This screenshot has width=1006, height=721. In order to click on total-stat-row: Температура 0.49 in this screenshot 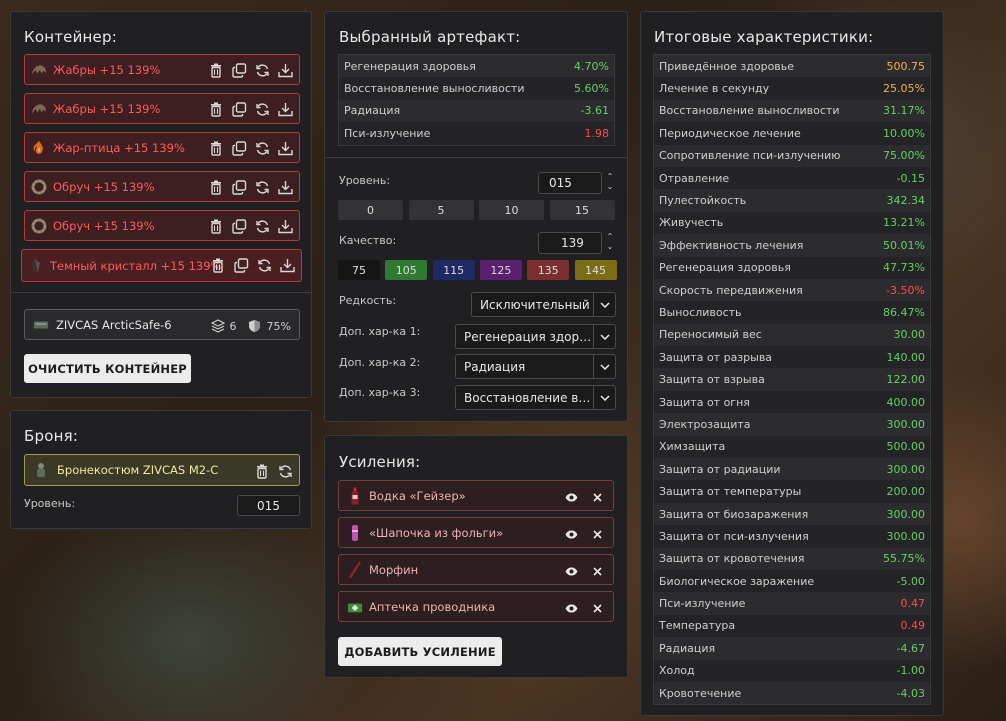, I will do `click(792, 626)`.